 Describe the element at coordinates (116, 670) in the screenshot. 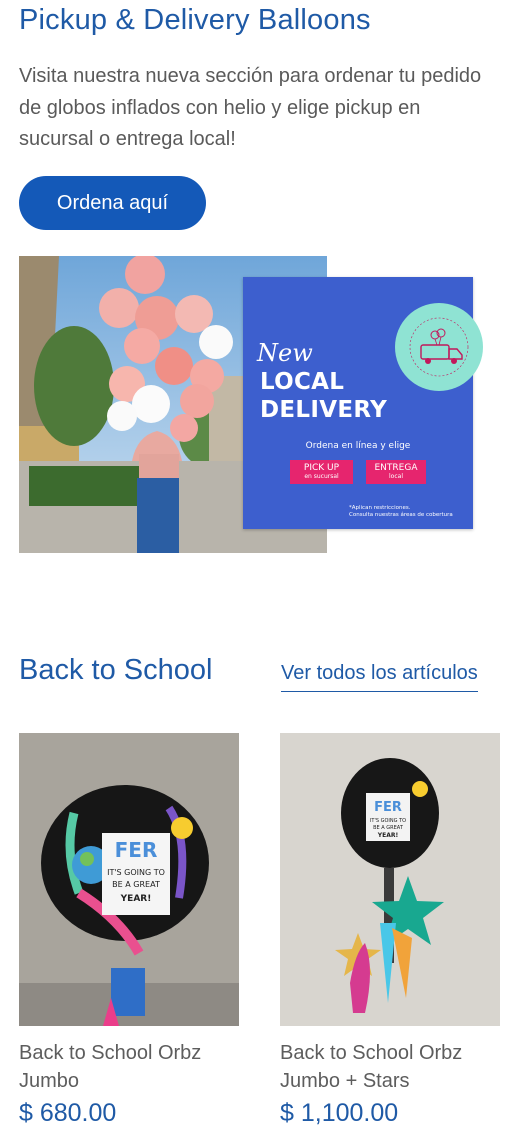

I see `section-title-back-to-school: Back to School` at that location.